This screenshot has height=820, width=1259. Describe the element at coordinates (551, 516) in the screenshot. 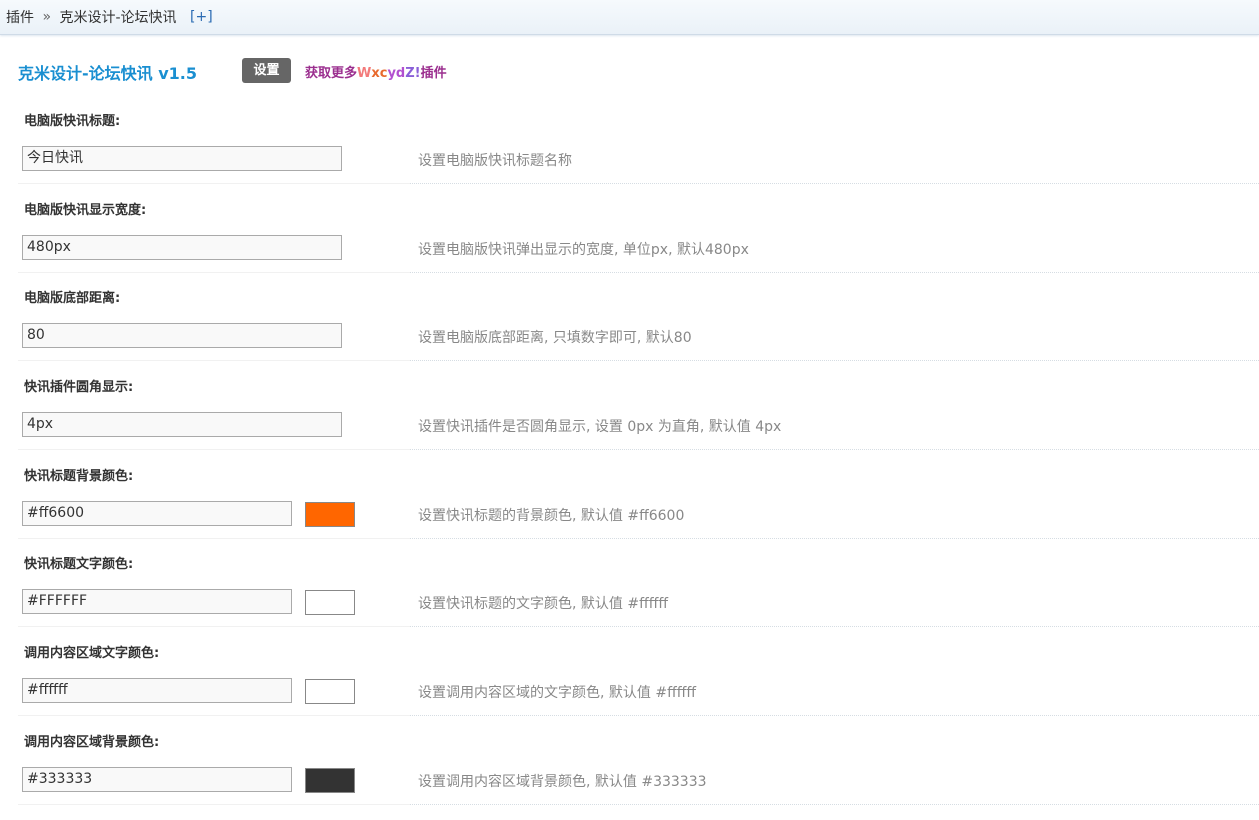

I see `setting-description: 设置快讯标题的背景颜色, 默认值 #ff6600` at that location.